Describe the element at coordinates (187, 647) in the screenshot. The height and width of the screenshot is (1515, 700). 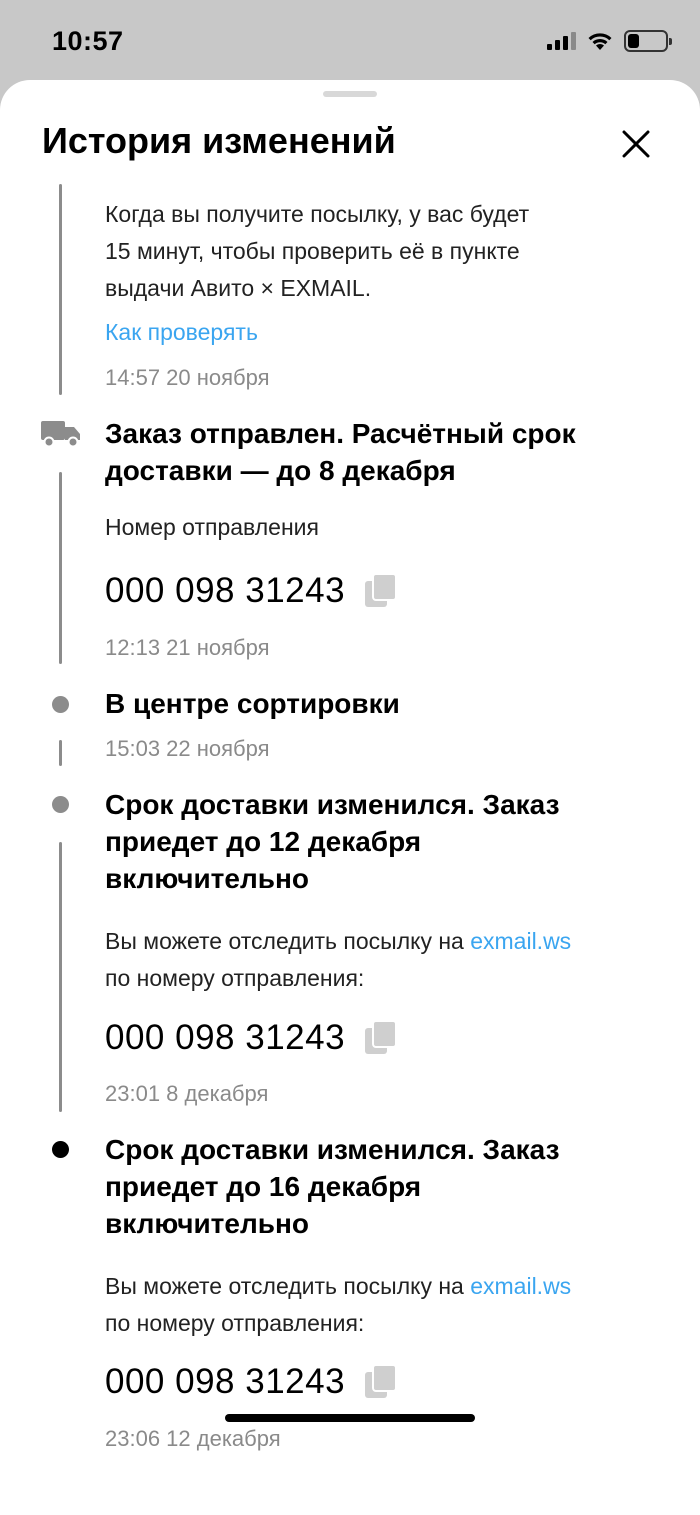
I see `event-time: 12:13 21 ноября` at that location.